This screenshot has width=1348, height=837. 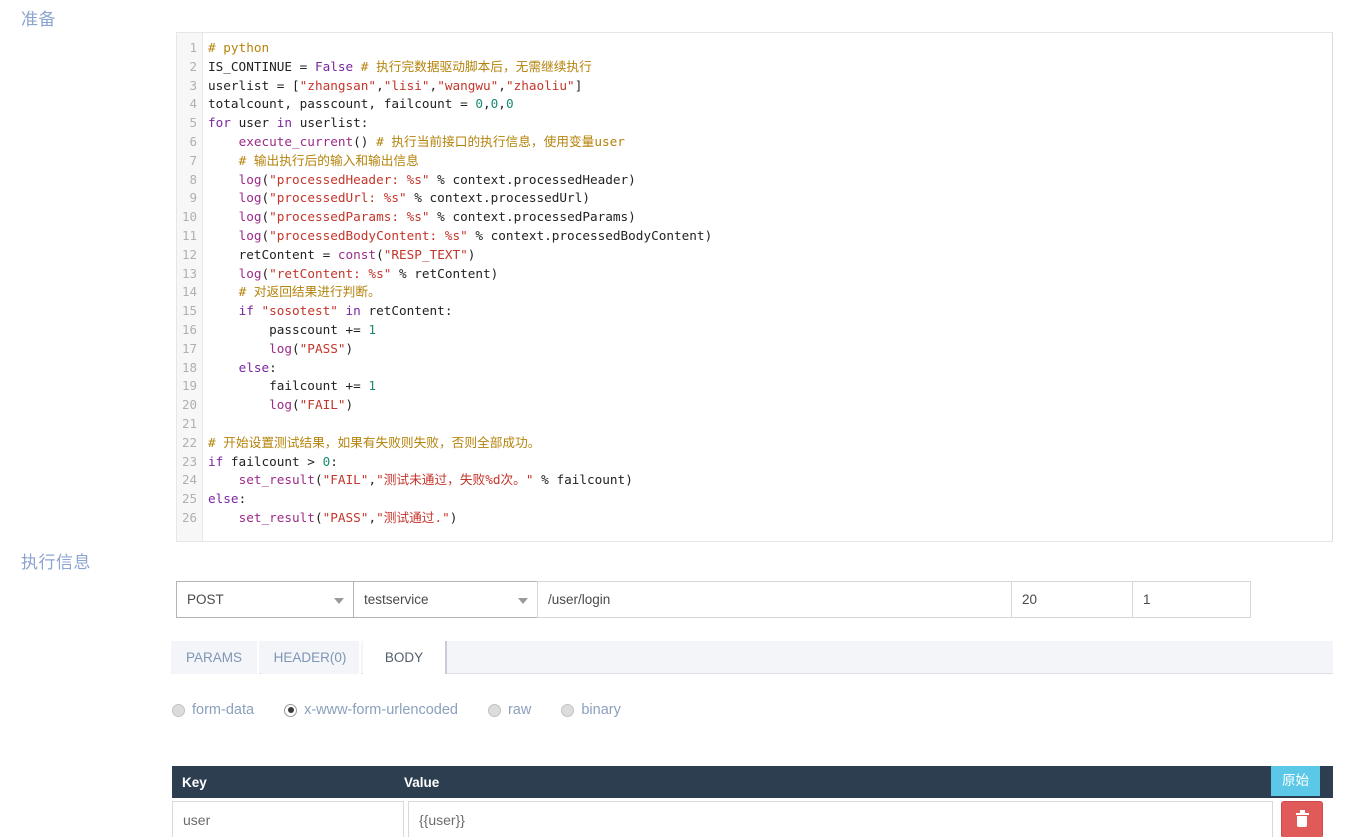 I want to click on code-line: log("retContent: %s" % retContent), so click(x=368, y=273).